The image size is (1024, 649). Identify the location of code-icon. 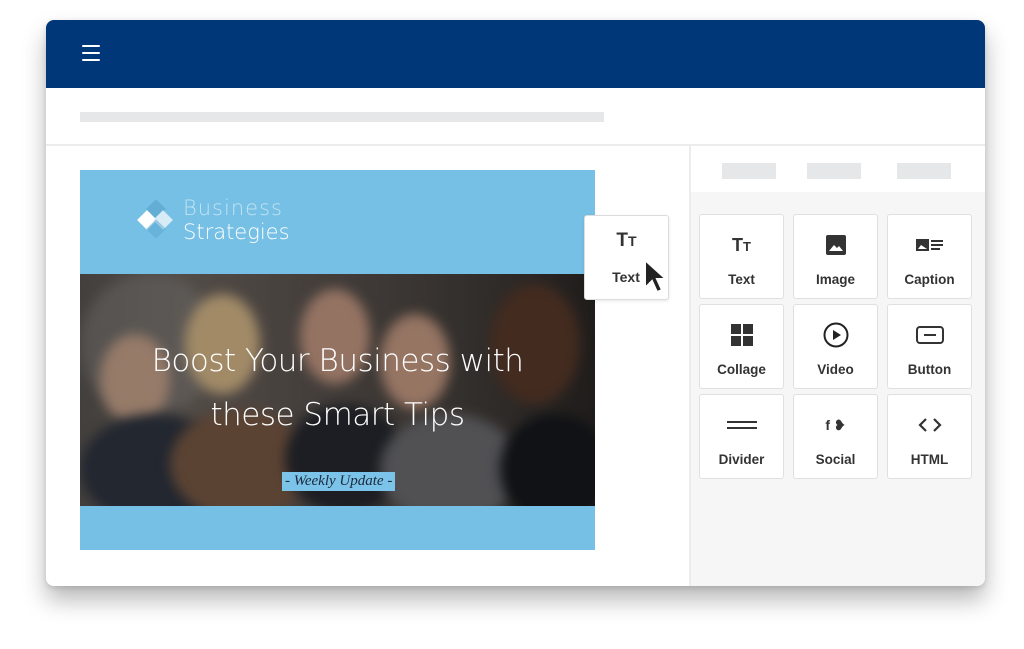
(929, 425).